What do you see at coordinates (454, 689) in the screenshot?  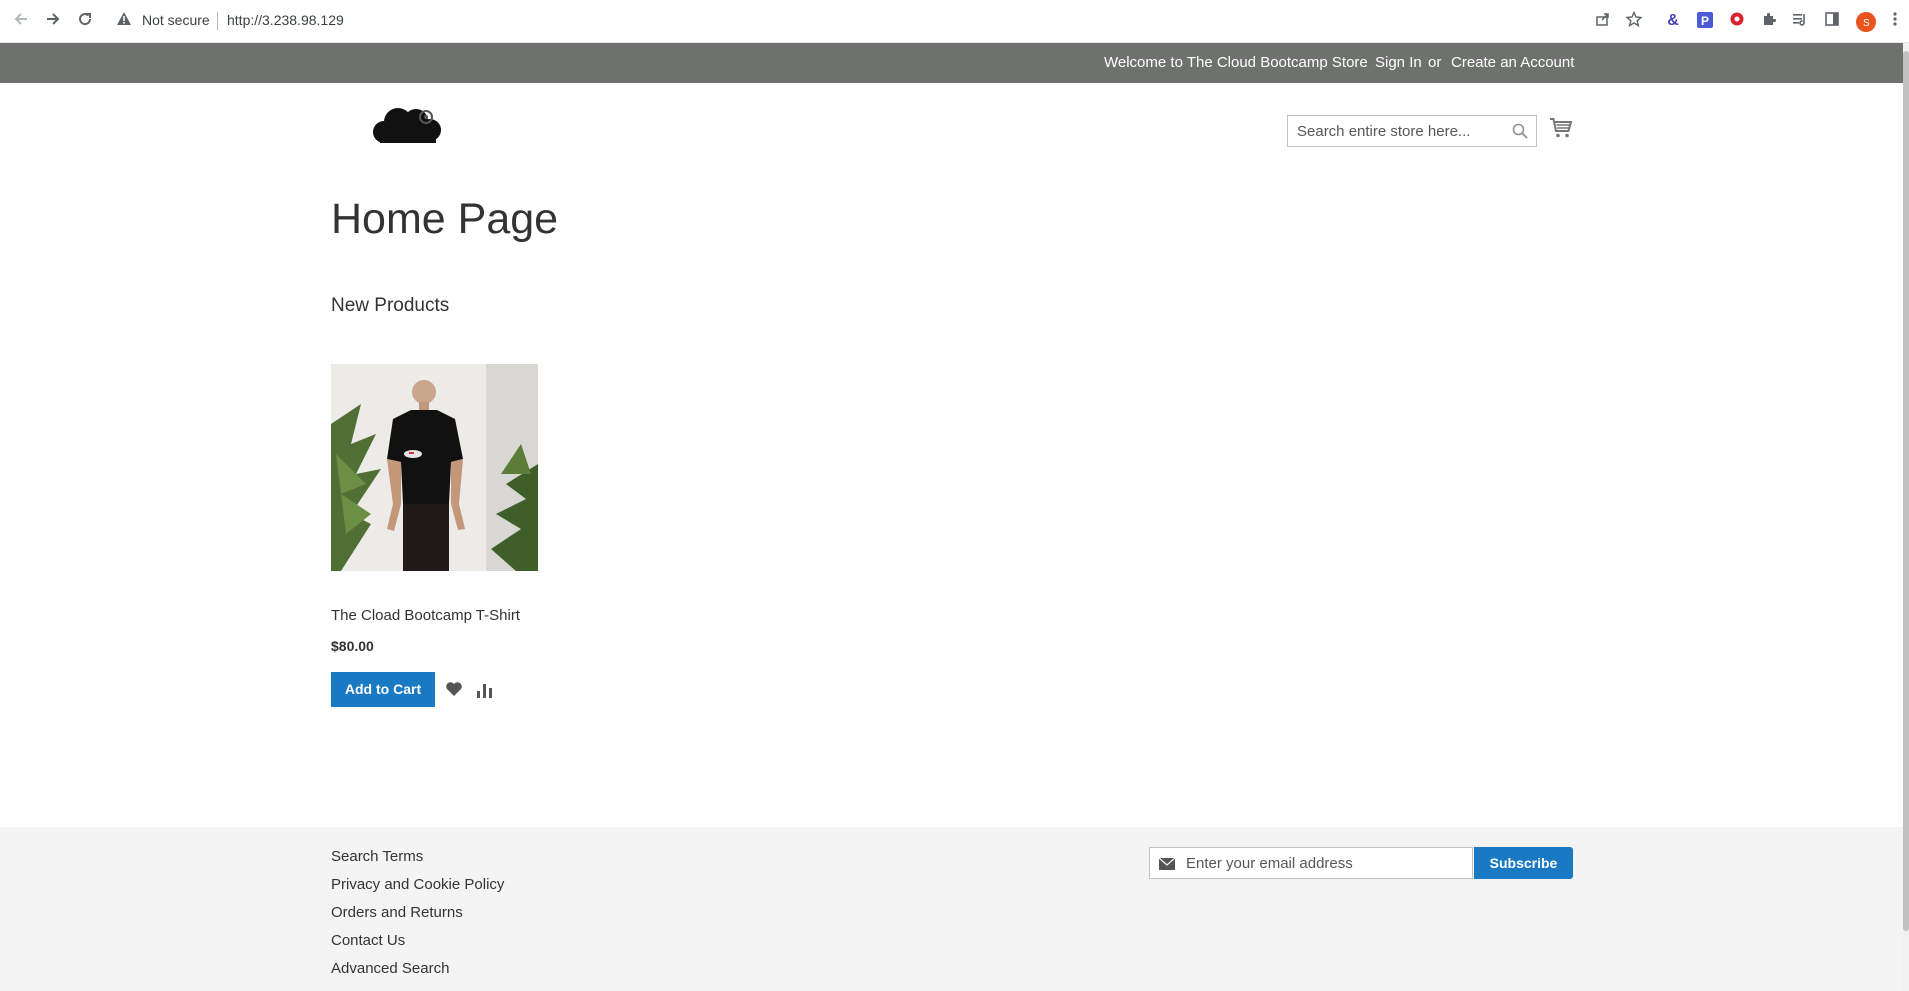 I see `heart-icon` at bounding box center [454, 689].